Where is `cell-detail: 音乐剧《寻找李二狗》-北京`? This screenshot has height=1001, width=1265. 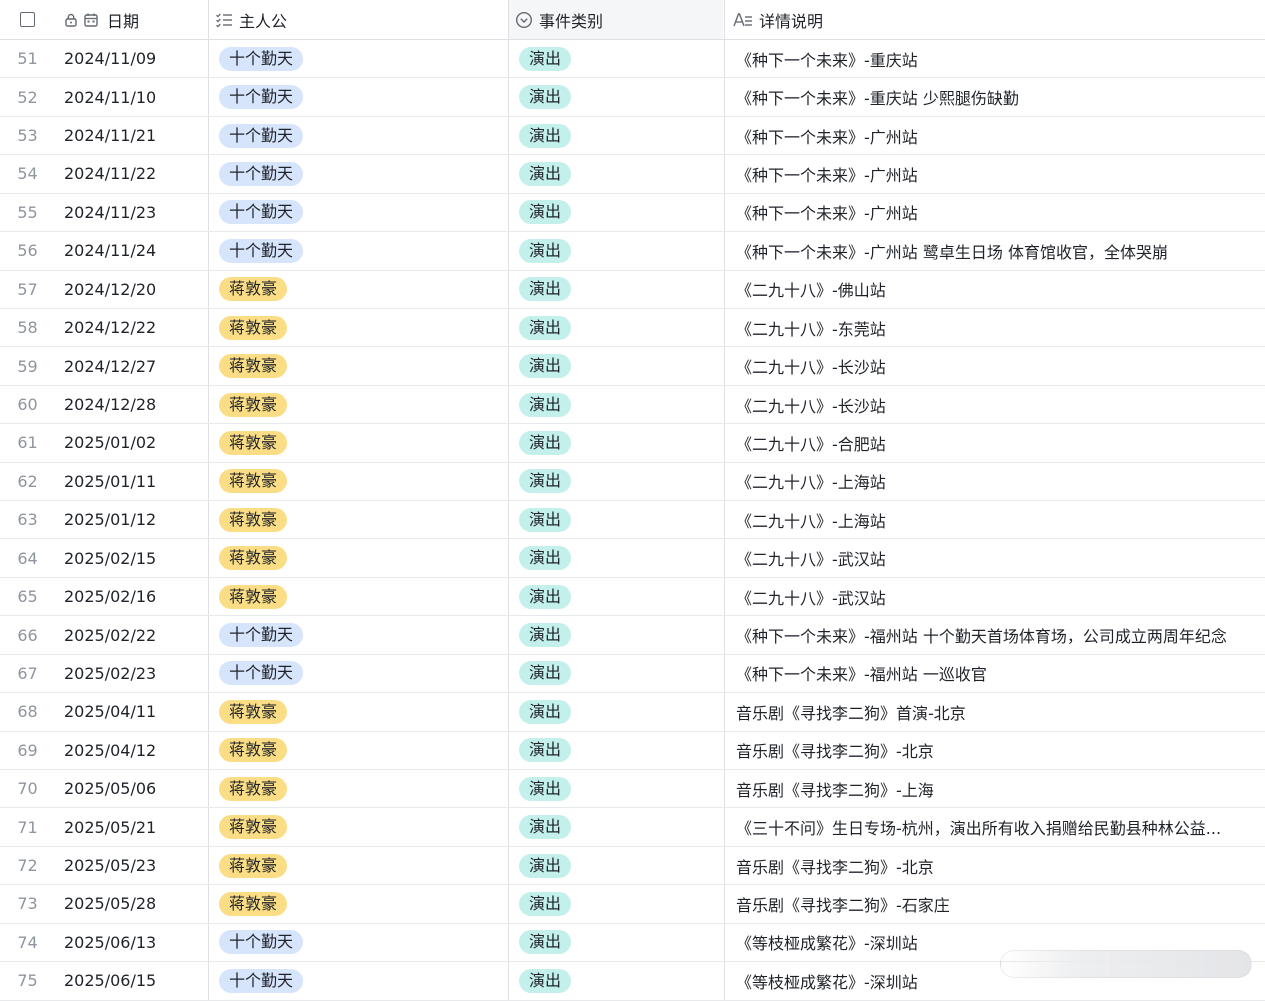
cell-detail: 音乐剧《寻找李二狗》-北京 is located at coordinates (994, 750).